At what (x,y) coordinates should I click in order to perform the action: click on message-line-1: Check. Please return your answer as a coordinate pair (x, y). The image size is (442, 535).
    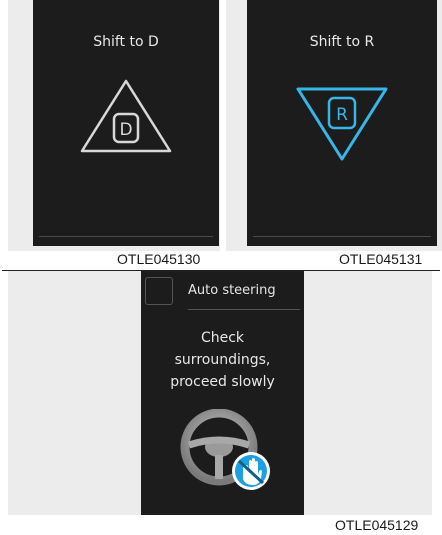
    Looking at the image, I should click on (222, 338).